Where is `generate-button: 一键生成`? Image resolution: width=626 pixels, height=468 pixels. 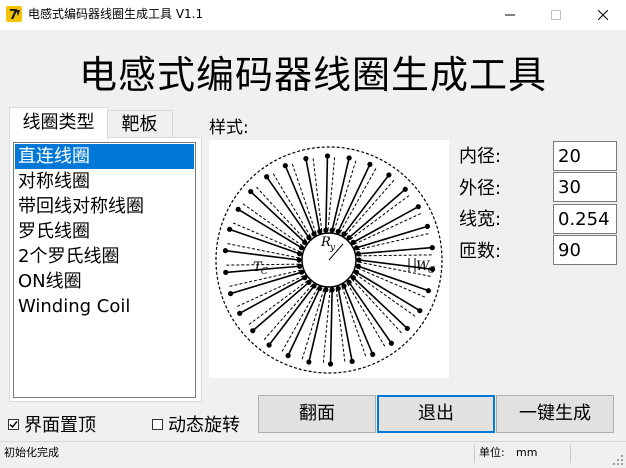 generate-button: 一键生成 is located at coordinates (555, 414).